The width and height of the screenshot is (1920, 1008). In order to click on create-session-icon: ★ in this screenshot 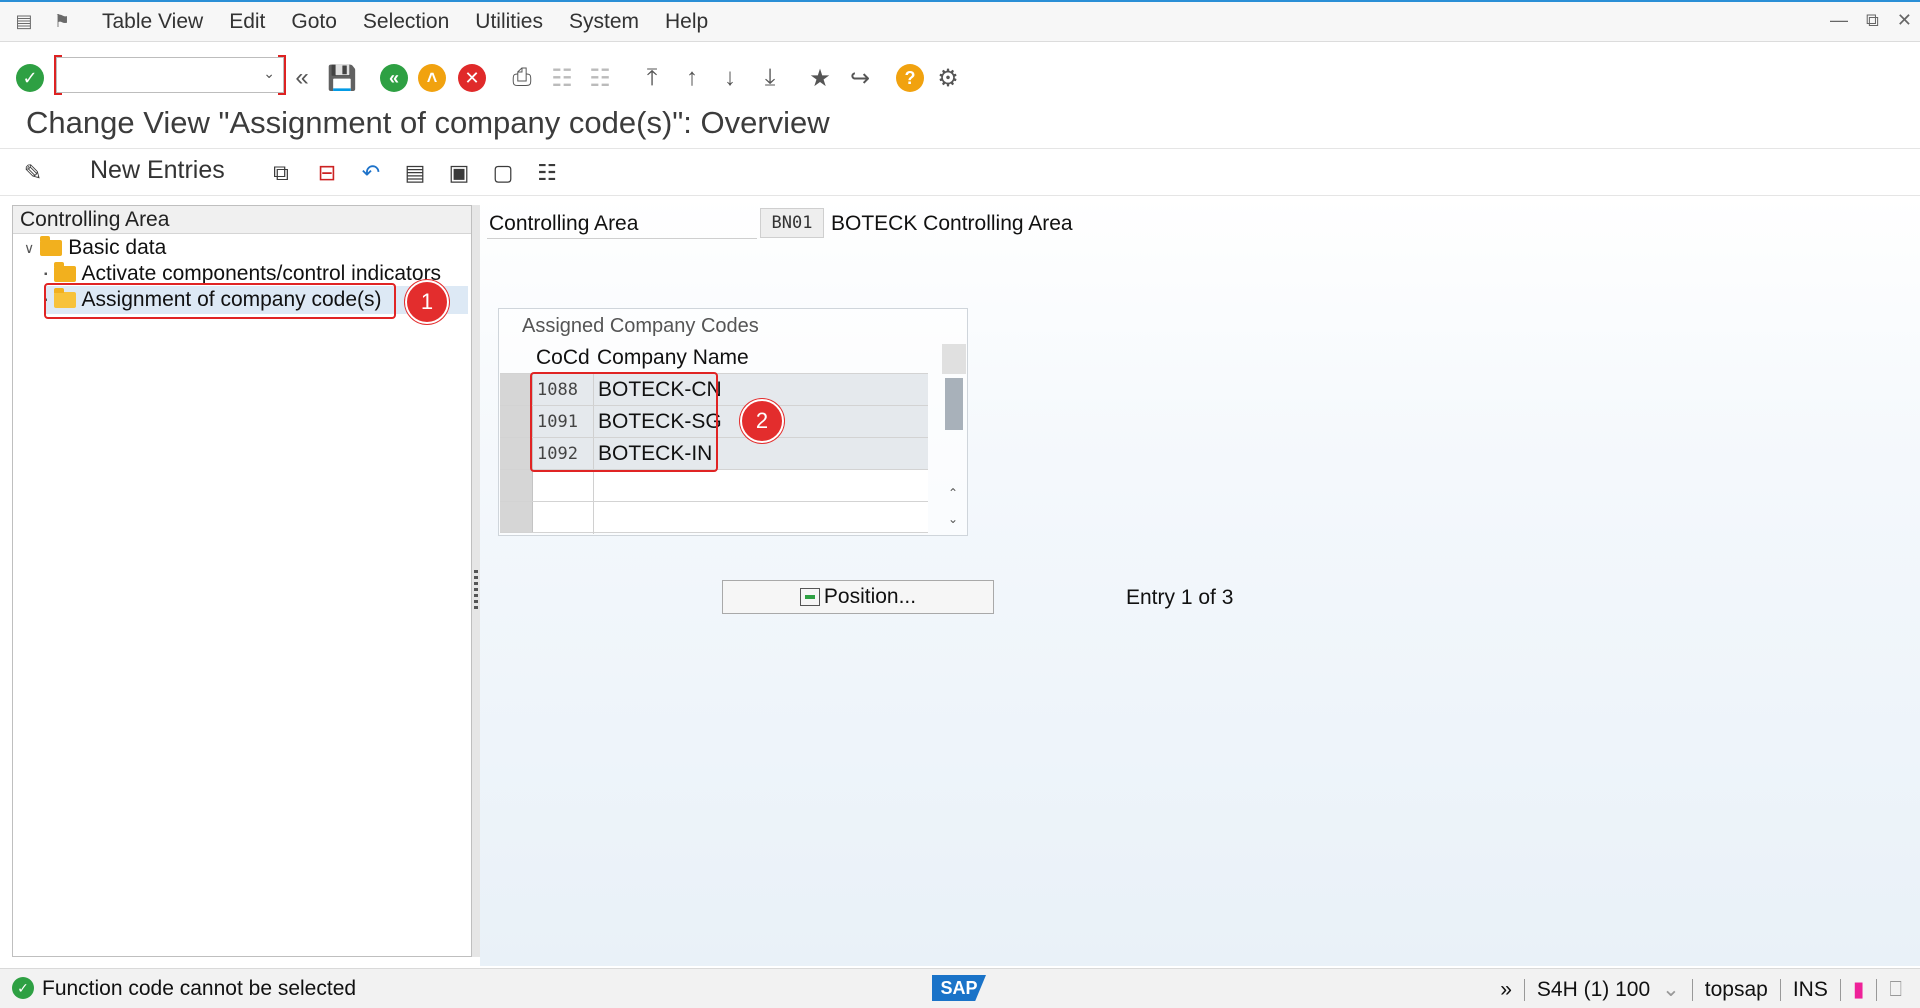, I will do `click(820, 78)`.